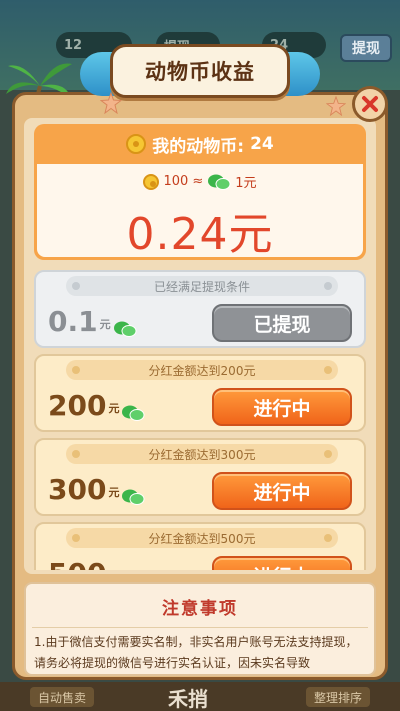 The height and width of the screenshot is (711, 400). I want to click on withdraw-tier: 分红金额达到300元 300 元 进行中, so click(200, 477).